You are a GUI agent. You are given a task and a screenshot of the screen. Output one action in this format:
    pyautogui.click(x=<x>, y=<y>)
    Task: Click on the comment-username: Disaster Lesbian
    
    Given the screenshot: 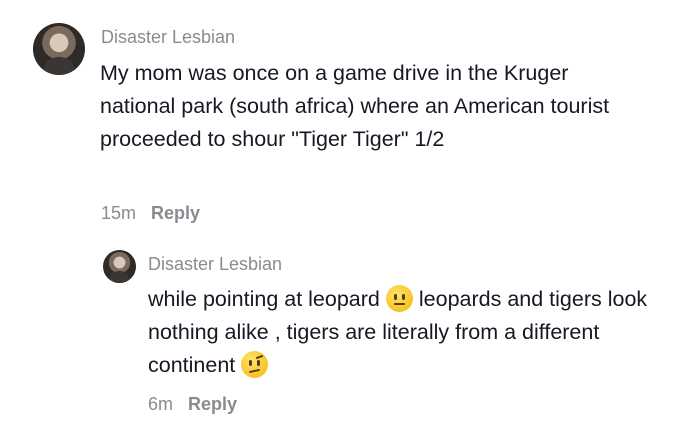 What is the action you would take?
    pyautogui.click(x=168, y=37)
    